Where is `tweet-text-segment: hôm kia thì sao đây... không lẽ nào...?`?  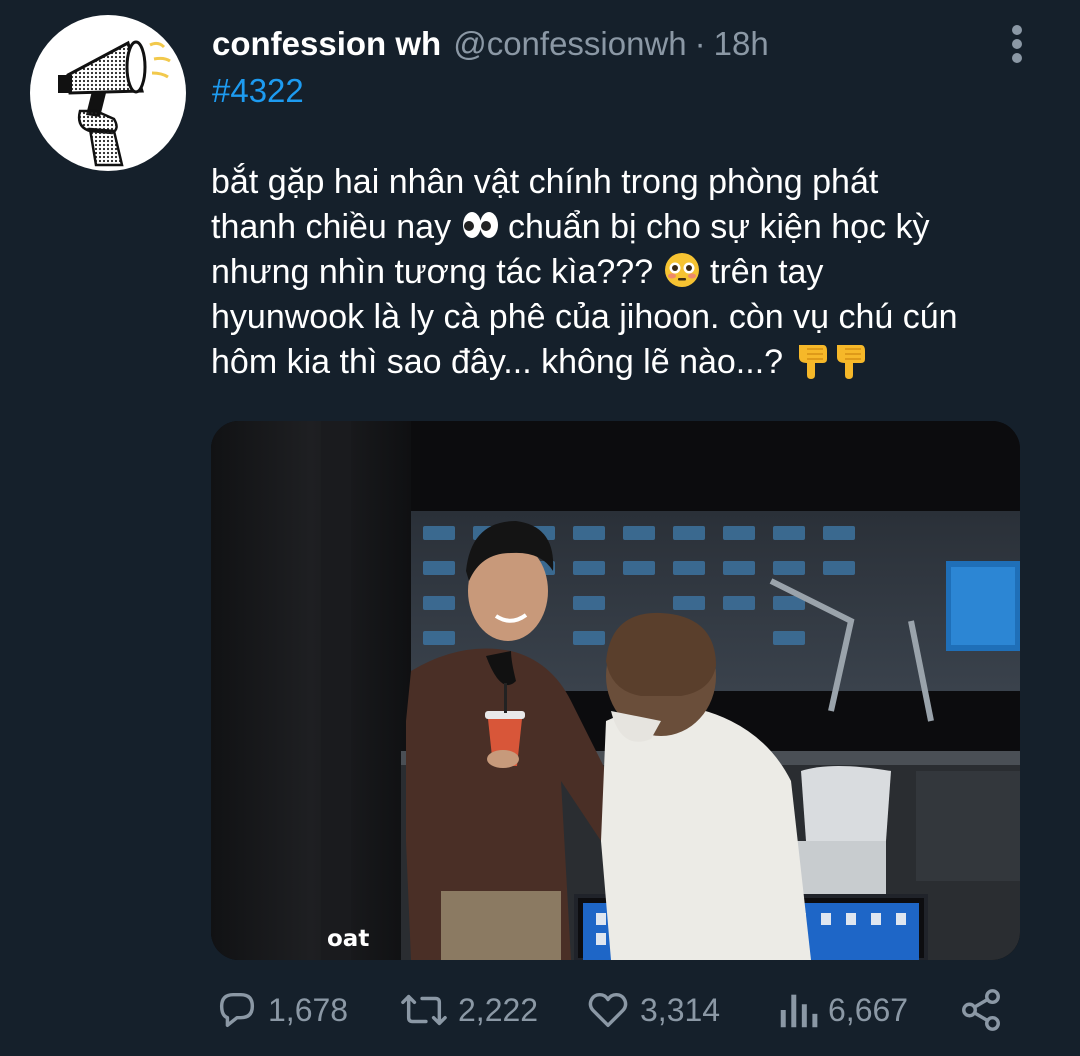 tweet-text-segment: hôm kia thì sao đây... không lẽ nào...? is located at coordinates (497, 362).